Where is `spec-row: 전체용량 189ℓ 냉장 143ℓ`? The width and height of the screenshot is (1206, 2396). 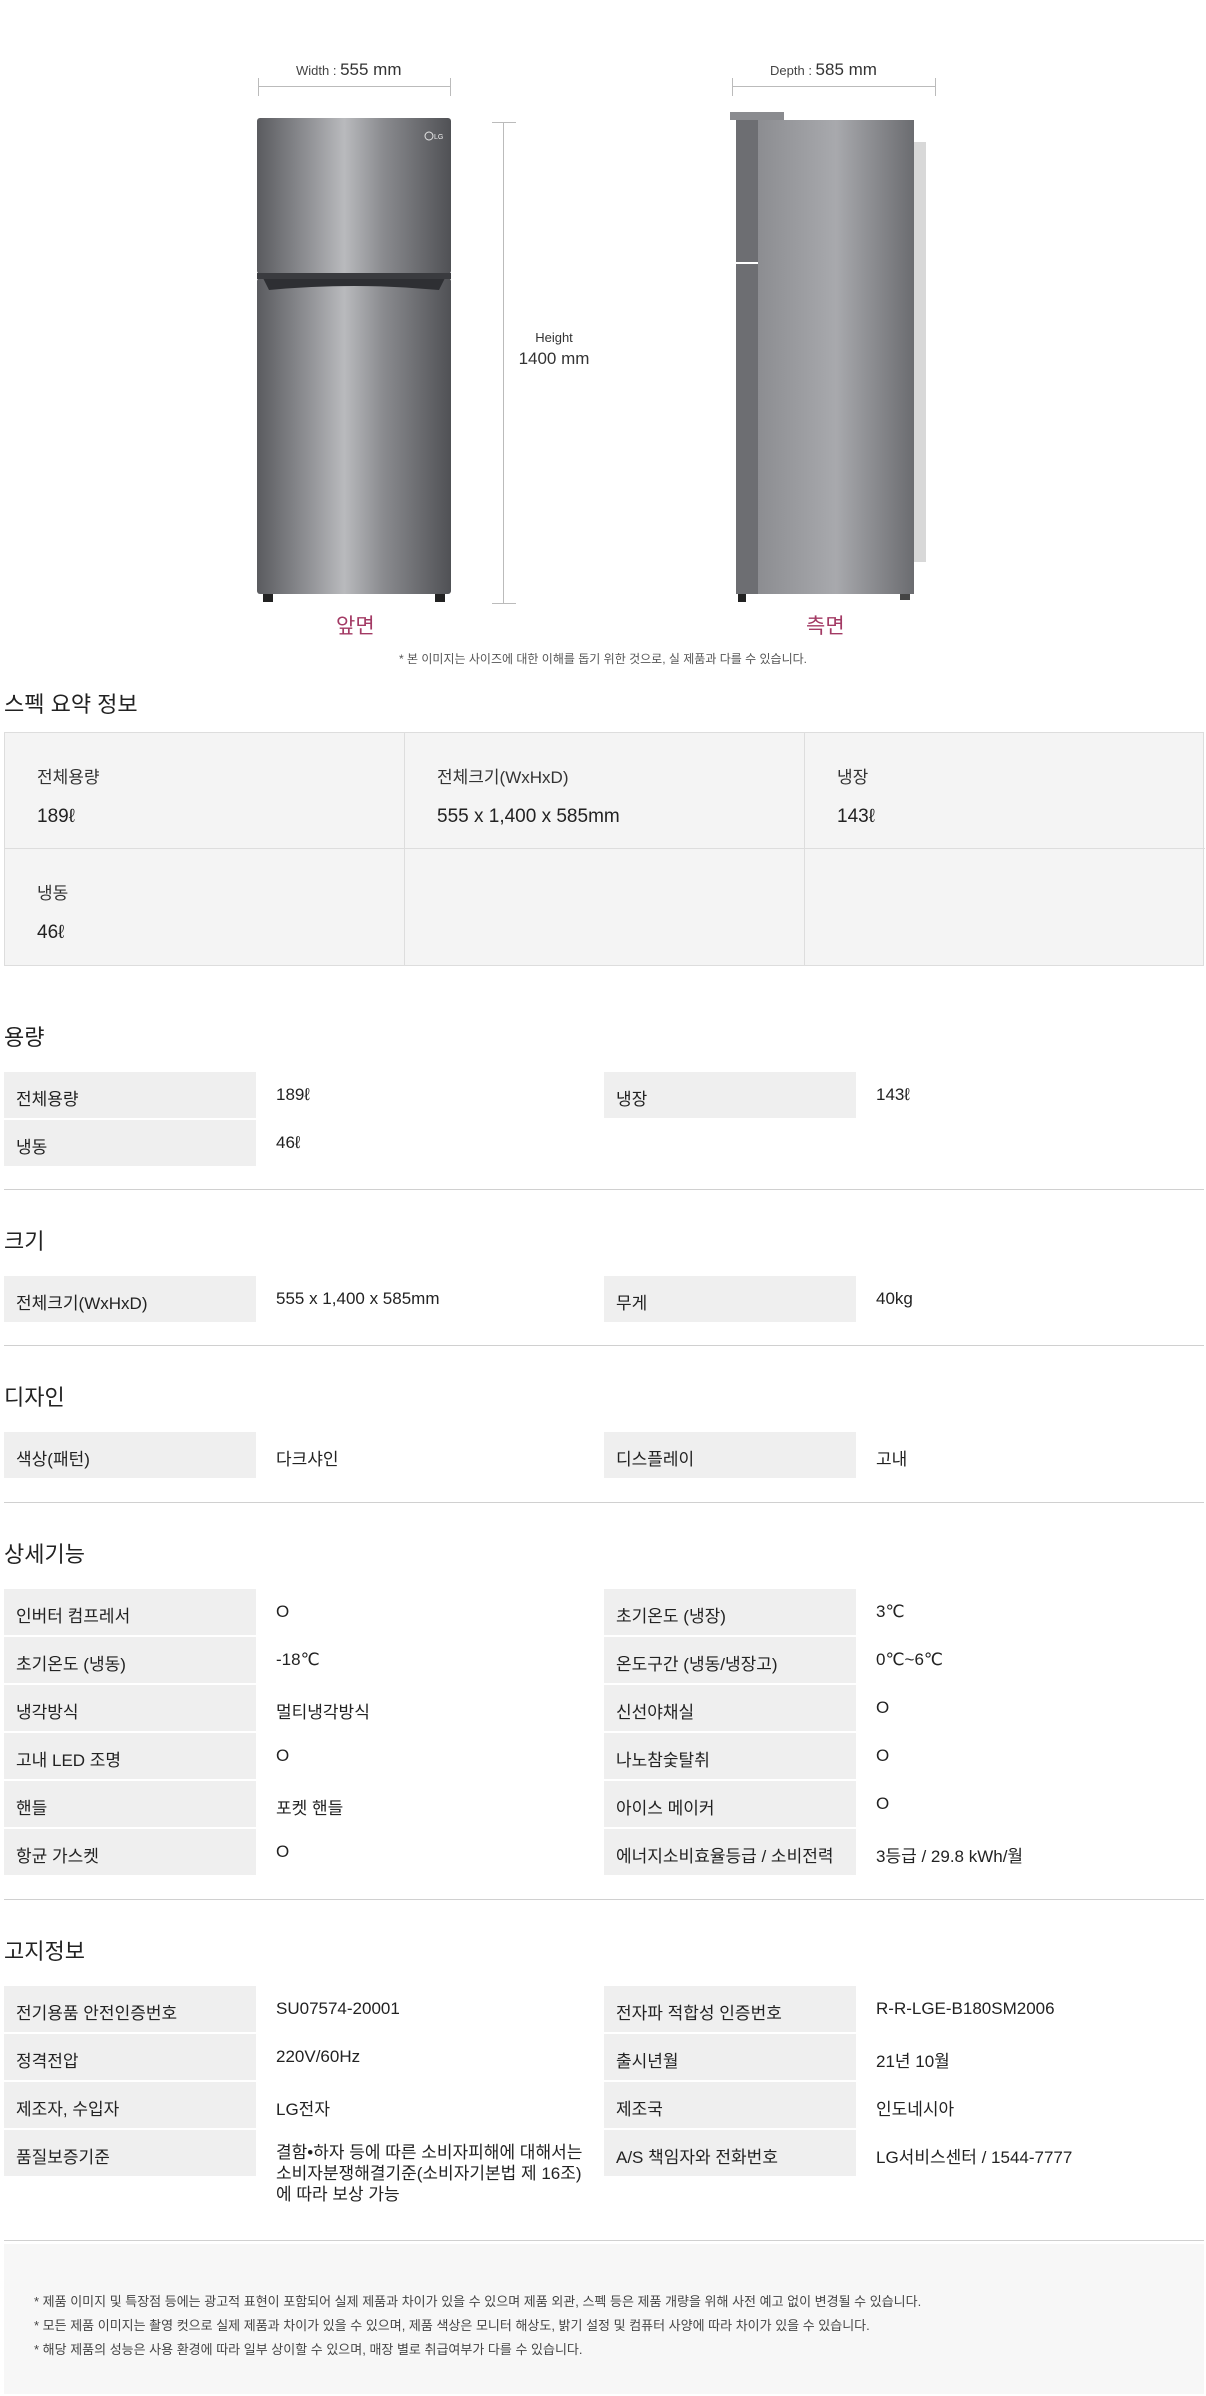 spec-row: 전체용량 189ℓ 냉장 143ℓ is located at coordinates (604, 1096).